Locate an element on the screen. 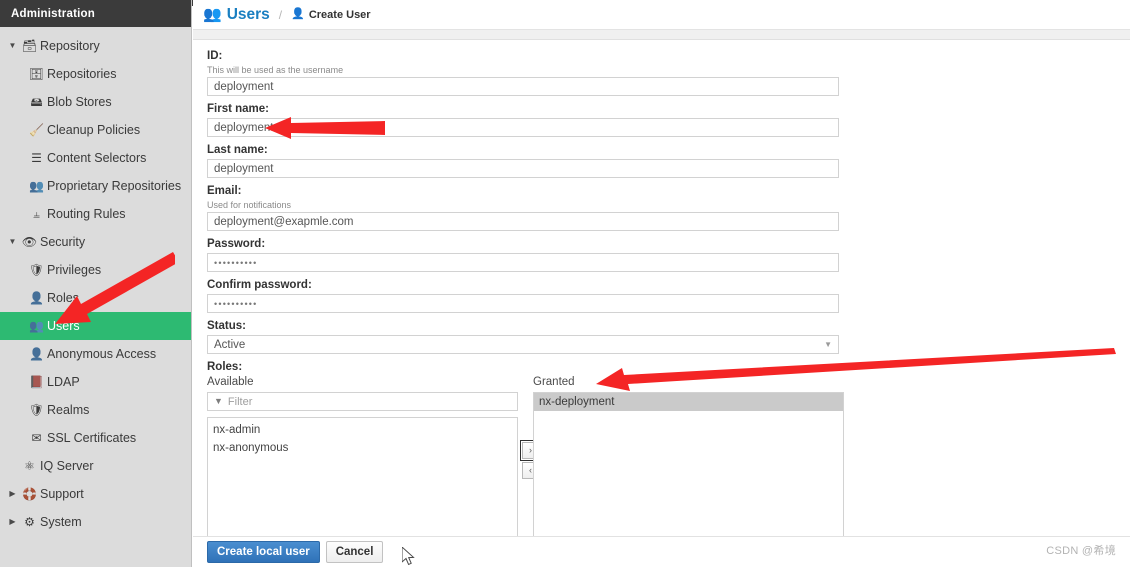 This screenshot has height=567, width=1130. sidebar-item-label: Content Selectors is located at coordinates (97, 158).